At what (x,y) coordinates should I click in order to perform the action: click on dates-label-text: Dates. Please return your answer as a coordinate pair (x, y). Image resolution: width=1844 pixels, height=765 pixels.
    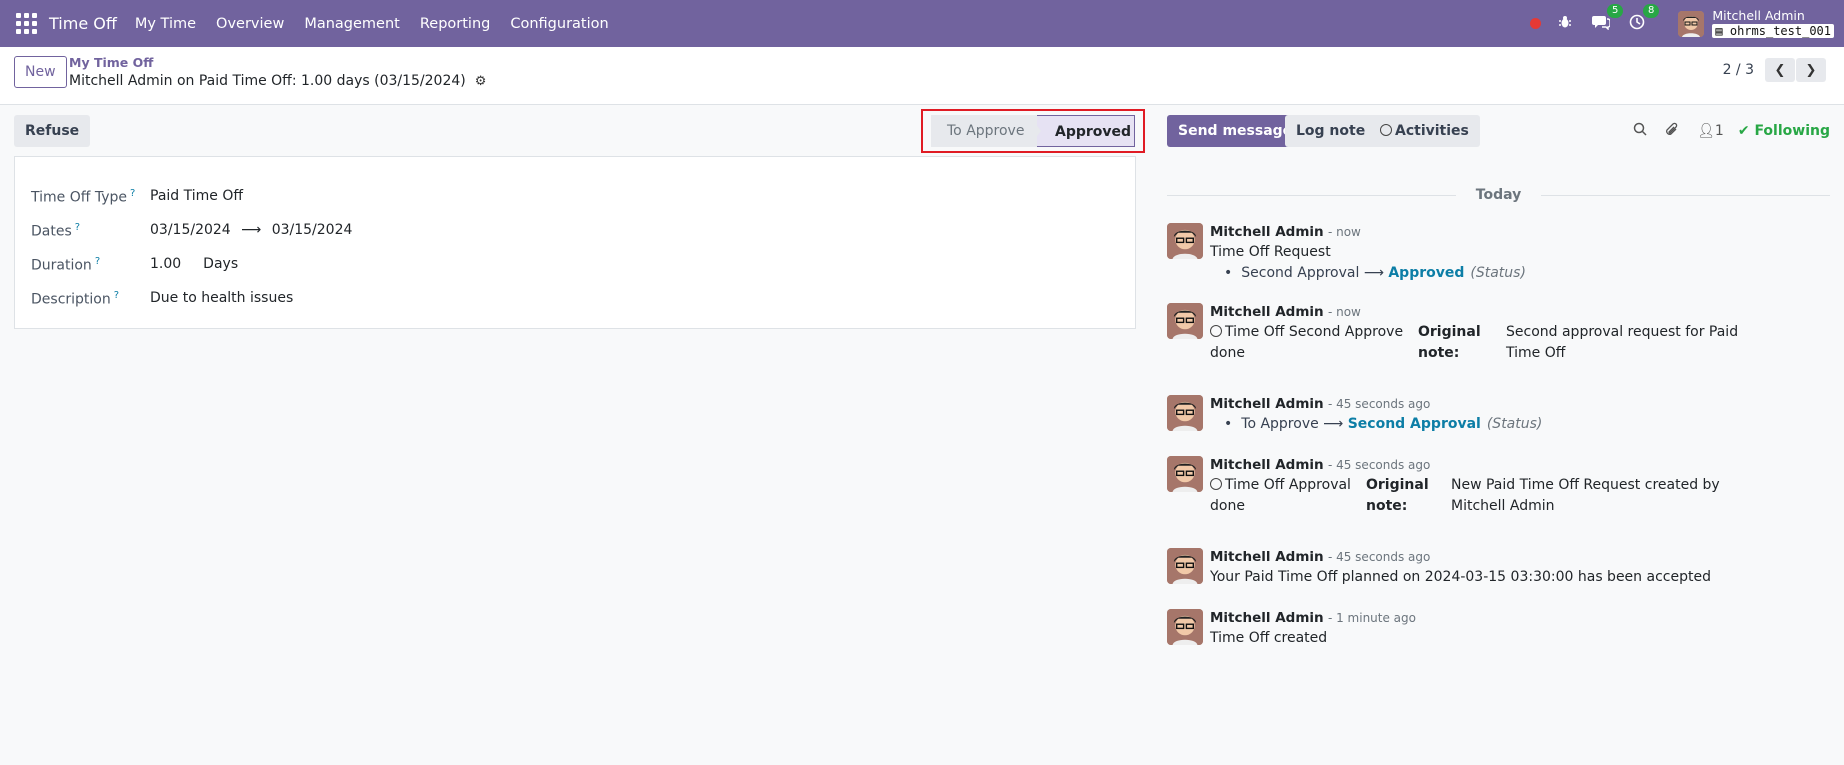
    Looking at the image, I should click on (51, 231).